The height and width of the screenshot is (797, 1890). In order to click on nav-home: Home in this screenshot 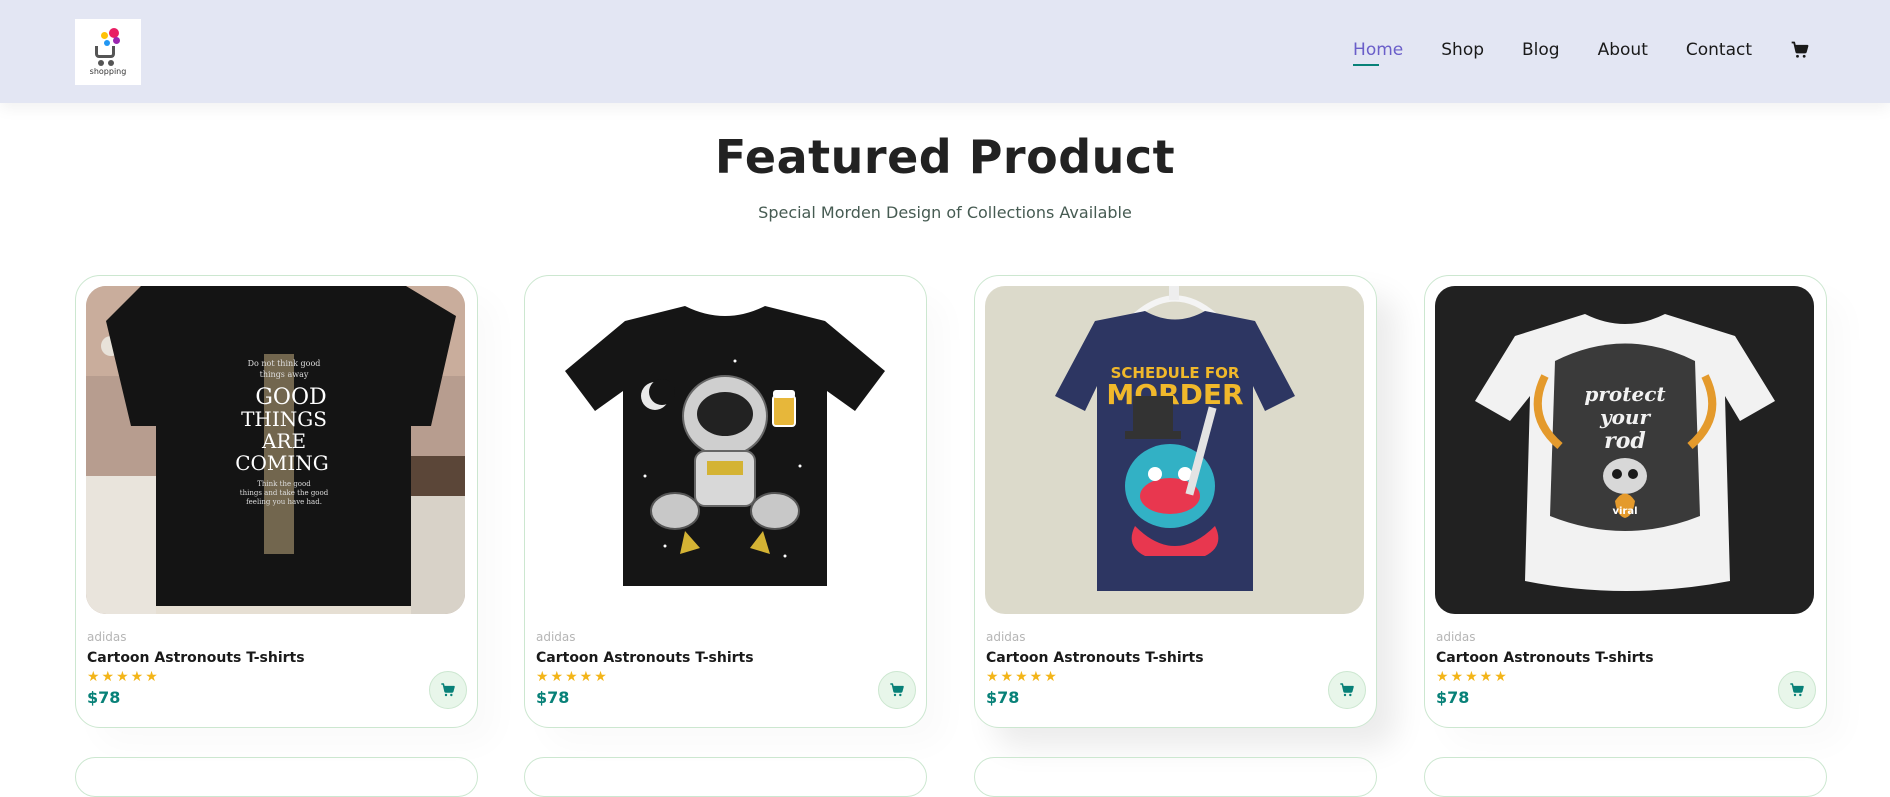, I will do `click(1378, 53)`.